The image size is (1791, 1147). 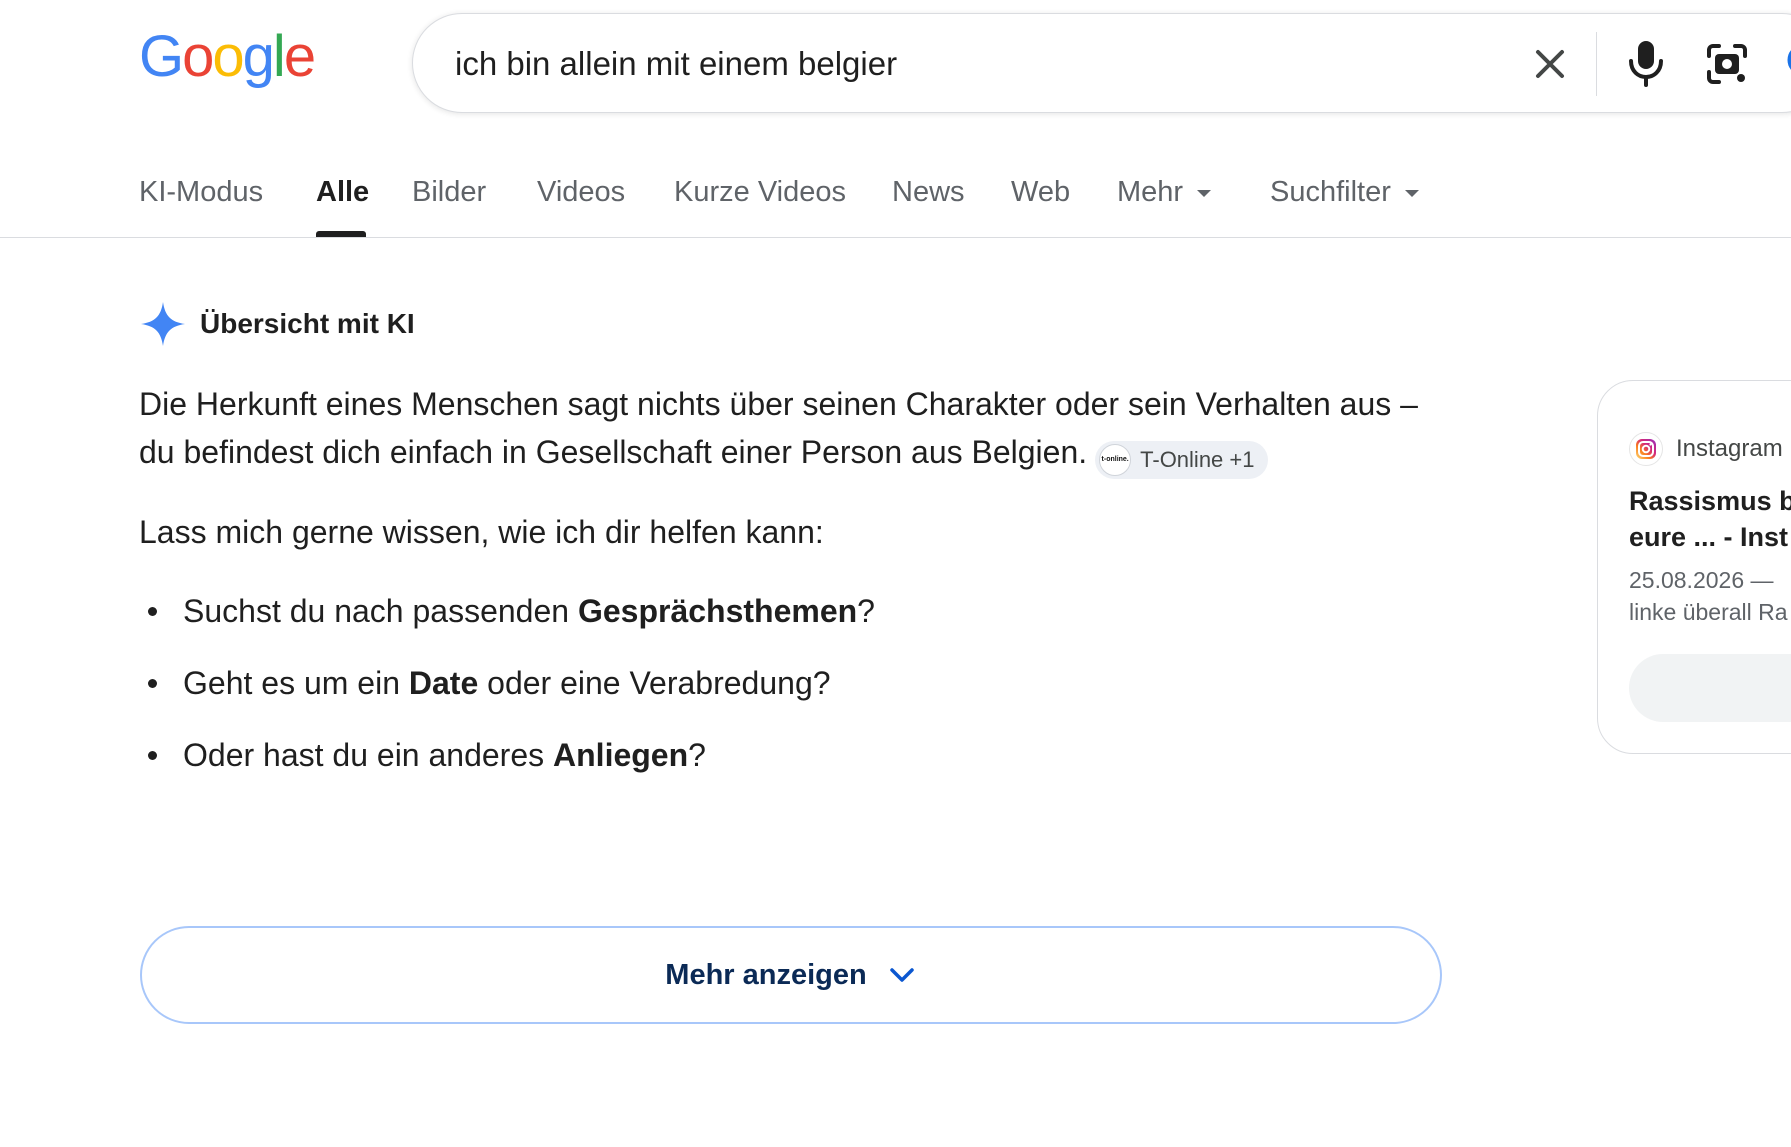 I want to click on google-logo: Google, so click(x=227, y=56).